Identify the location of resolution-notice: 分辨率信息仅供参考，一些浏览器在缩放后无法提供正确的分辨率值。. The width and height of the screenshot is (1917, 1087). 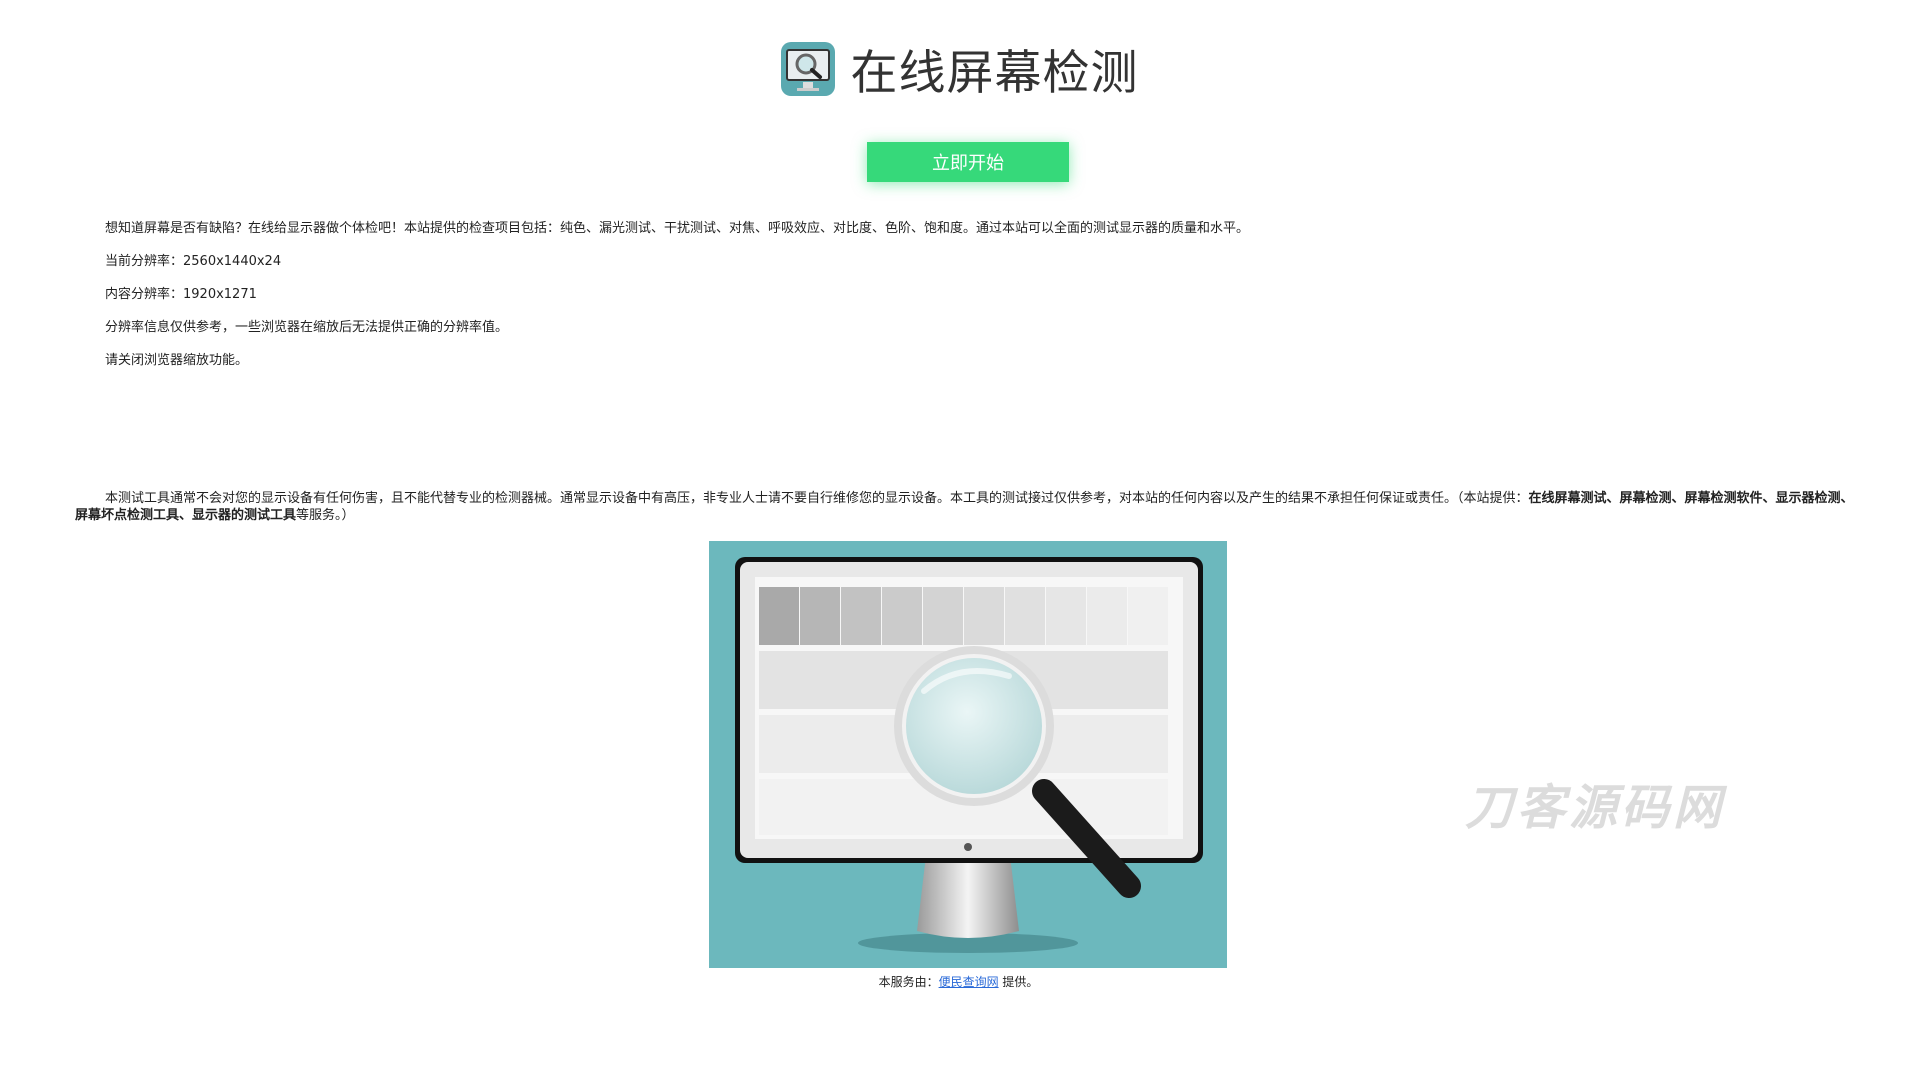
(307, 327).